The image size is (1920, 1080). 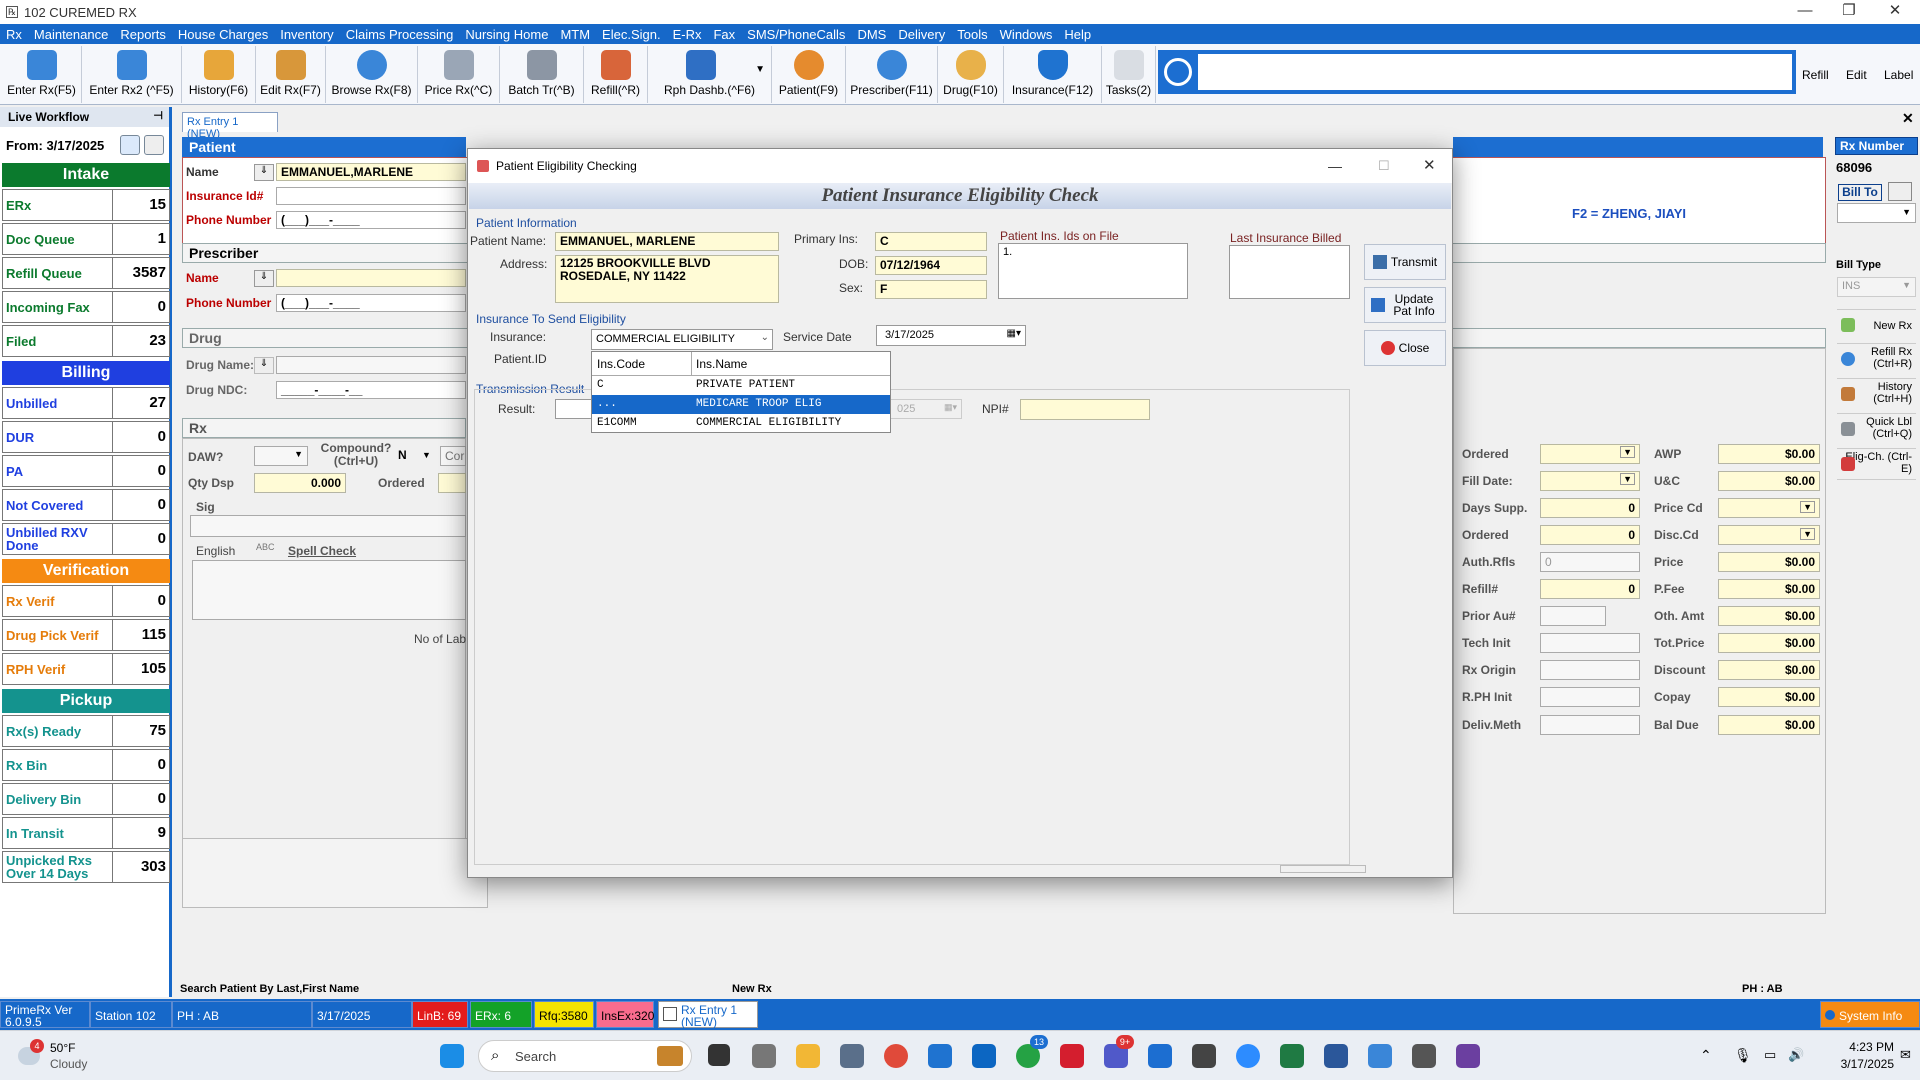 I want to click on menu-rx: Rx, so click(x=14, y=34).